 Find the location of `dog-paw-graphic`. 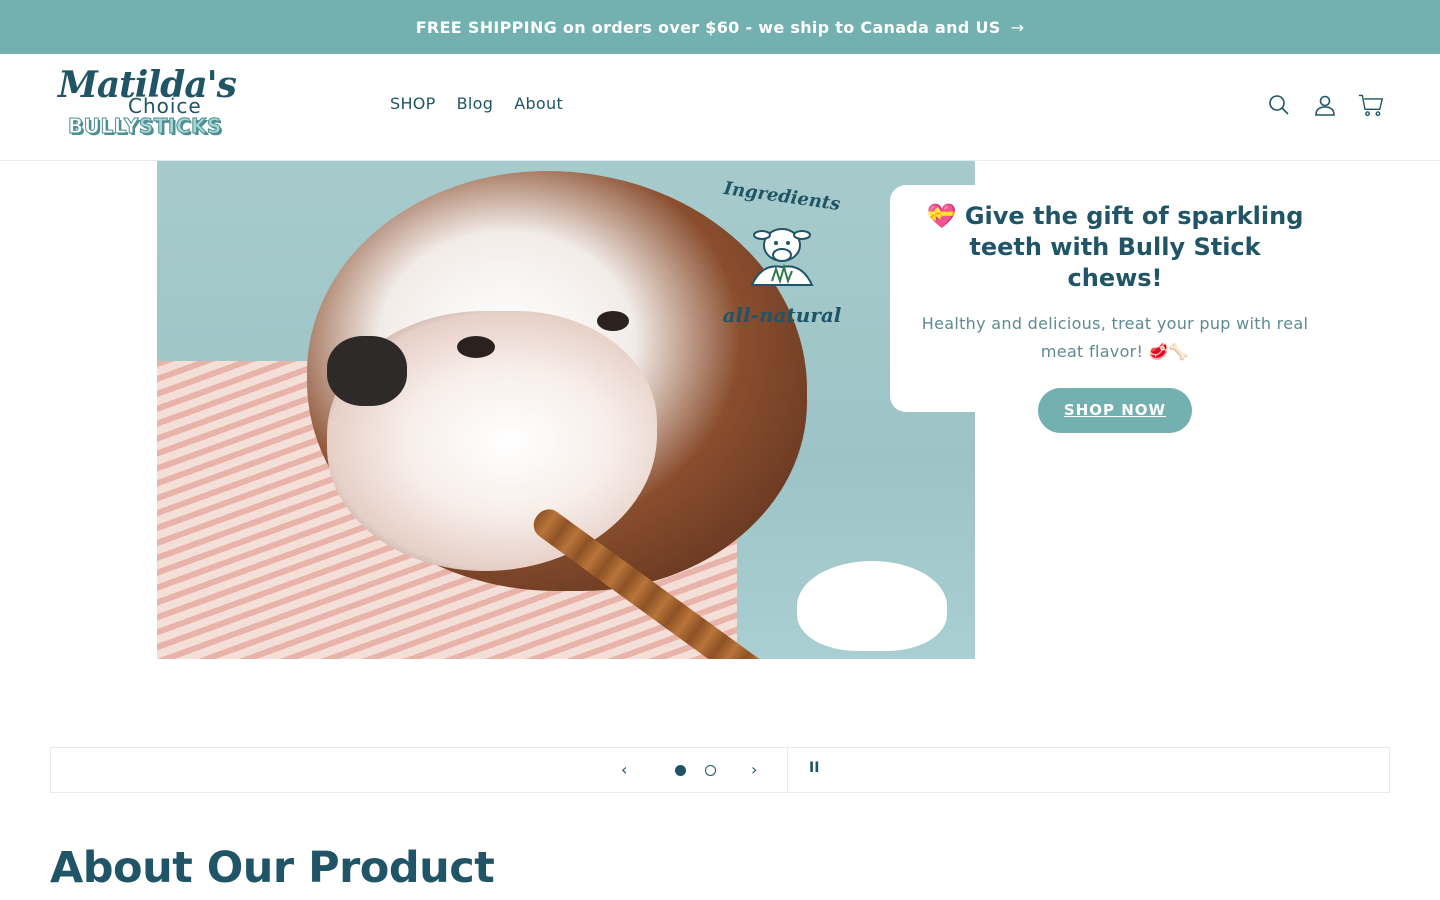

dog-paw-graphic is located at coordinates (872, 606).